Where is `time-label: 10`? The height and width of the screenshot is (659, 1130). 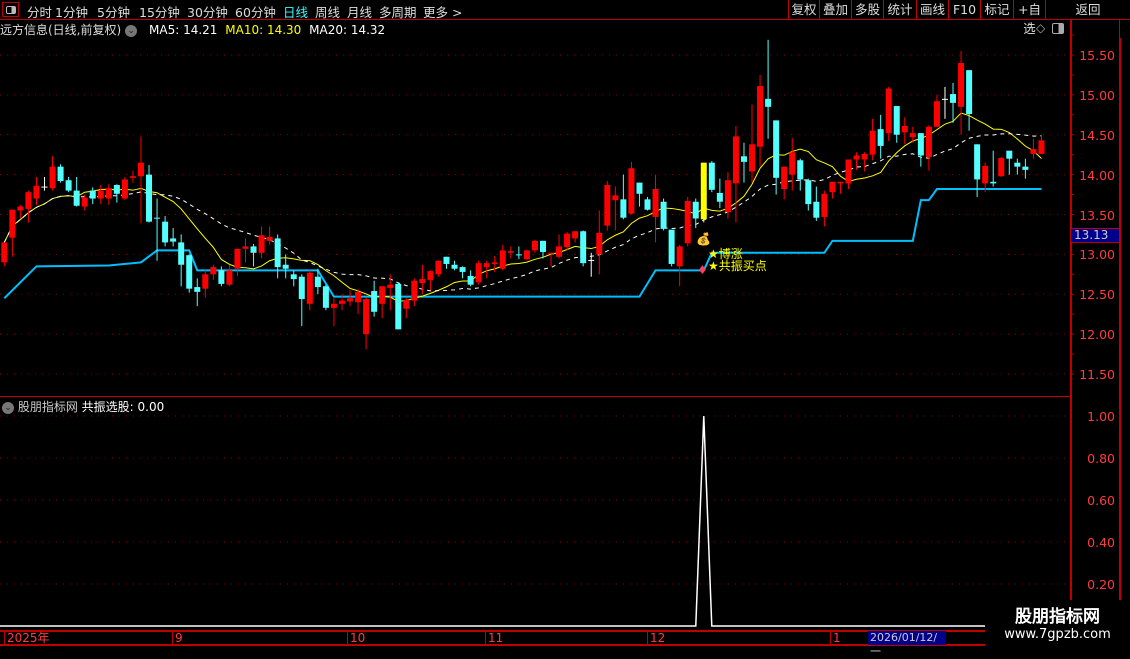
time-label: 10 is located at coordinates (356, 638).